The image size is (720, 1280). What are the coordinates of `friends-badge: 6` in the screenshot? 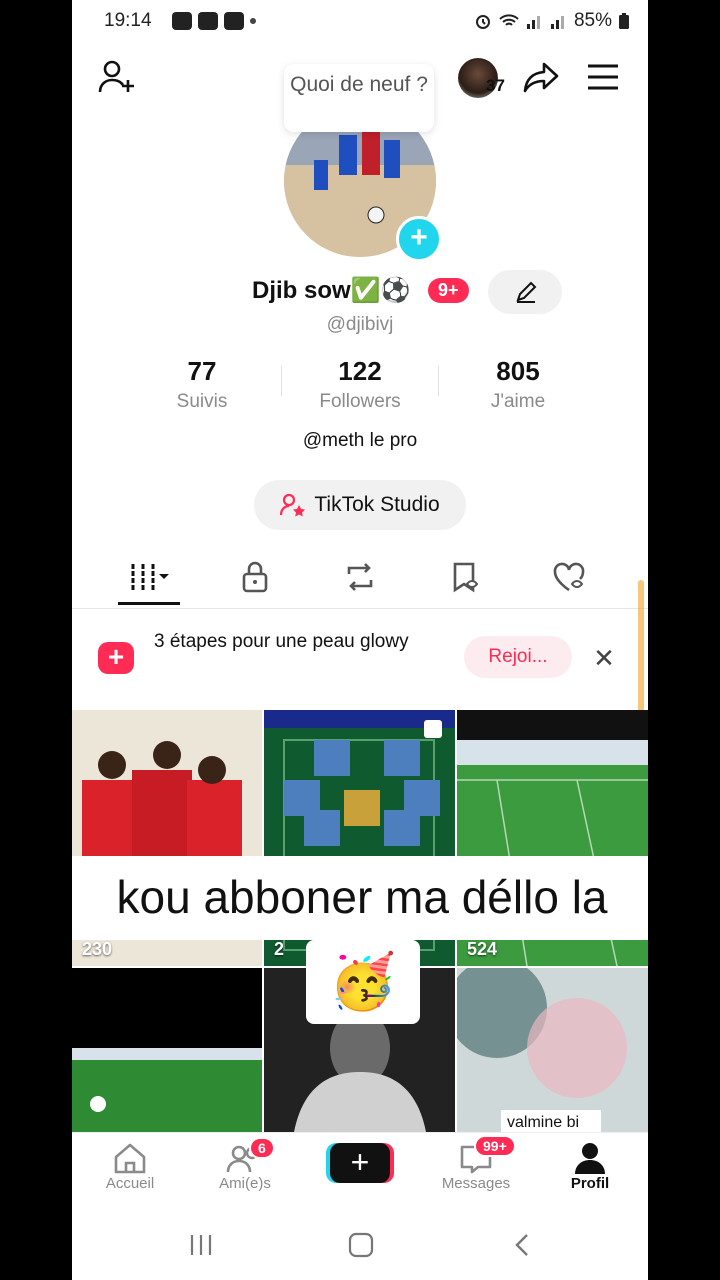 It's located at (262, 1148).